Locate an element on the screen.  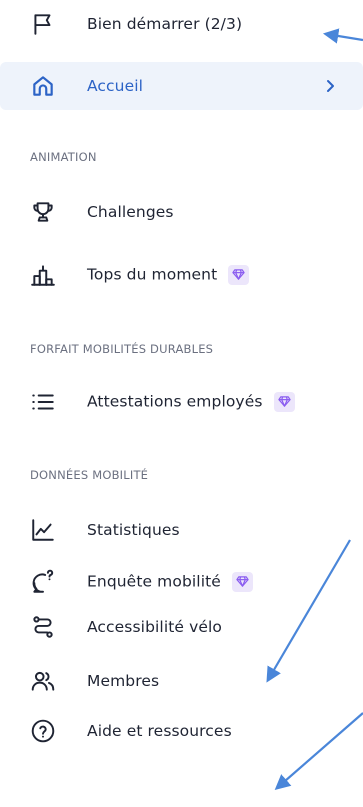
nav-item-label: Enquête mobilité is located at coordinates (170, 582).